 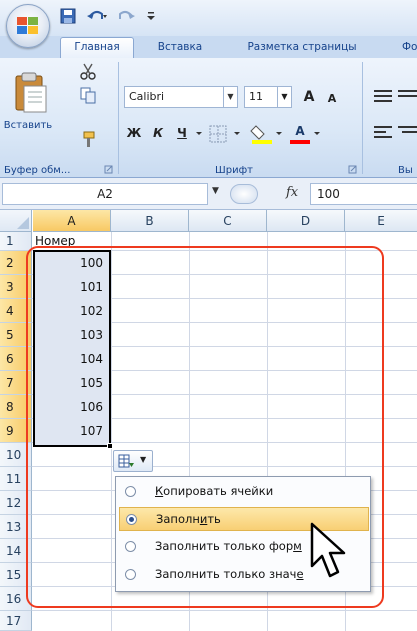 What do you see at coordinates (110, 446) in the screenshot?
I see `fill-handle` at bounding box center [110, 446].